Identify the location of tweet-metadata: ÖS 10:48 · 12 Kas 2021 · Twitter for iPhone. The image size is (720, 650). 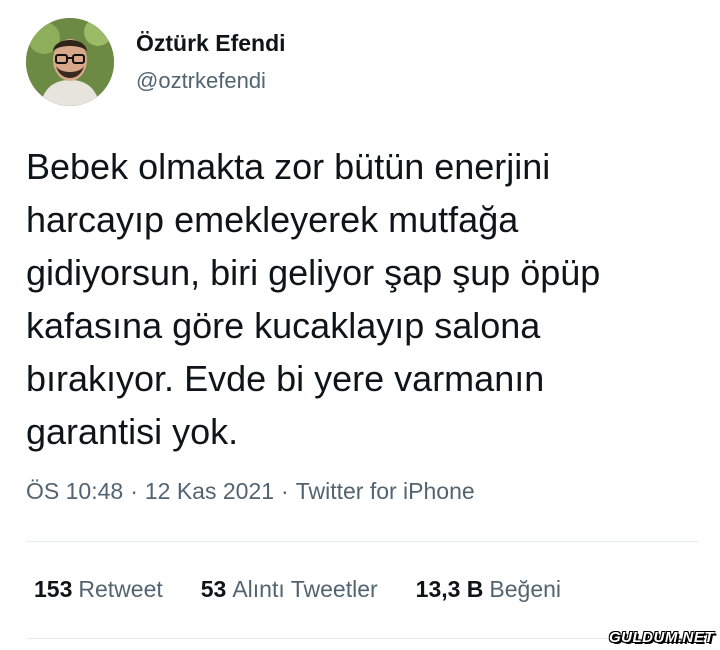
(250, 491).